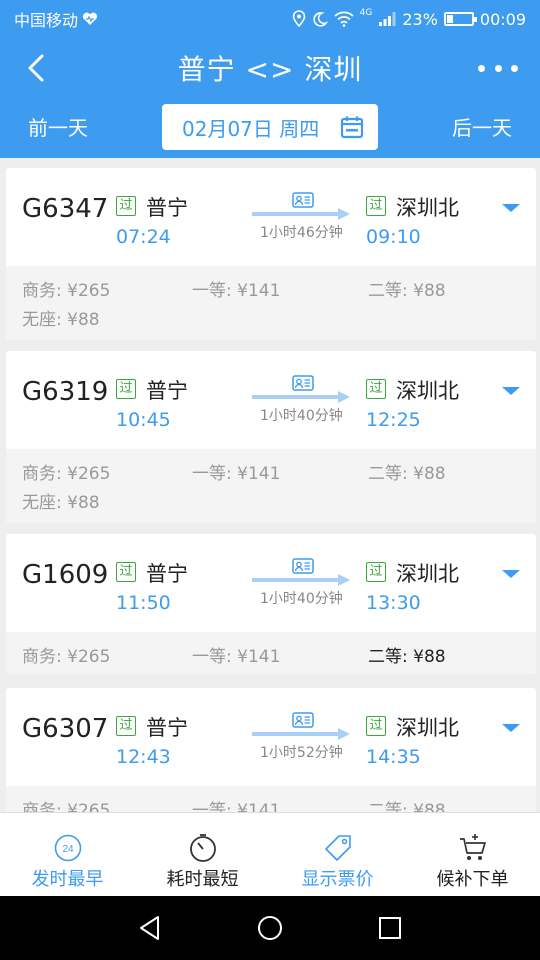 The height and width of the screenshot is (960, 540). What do you see at coordinates (65, 392) in the screenshot?
I see `train-number: G6319` at bounding box center [65, 392].